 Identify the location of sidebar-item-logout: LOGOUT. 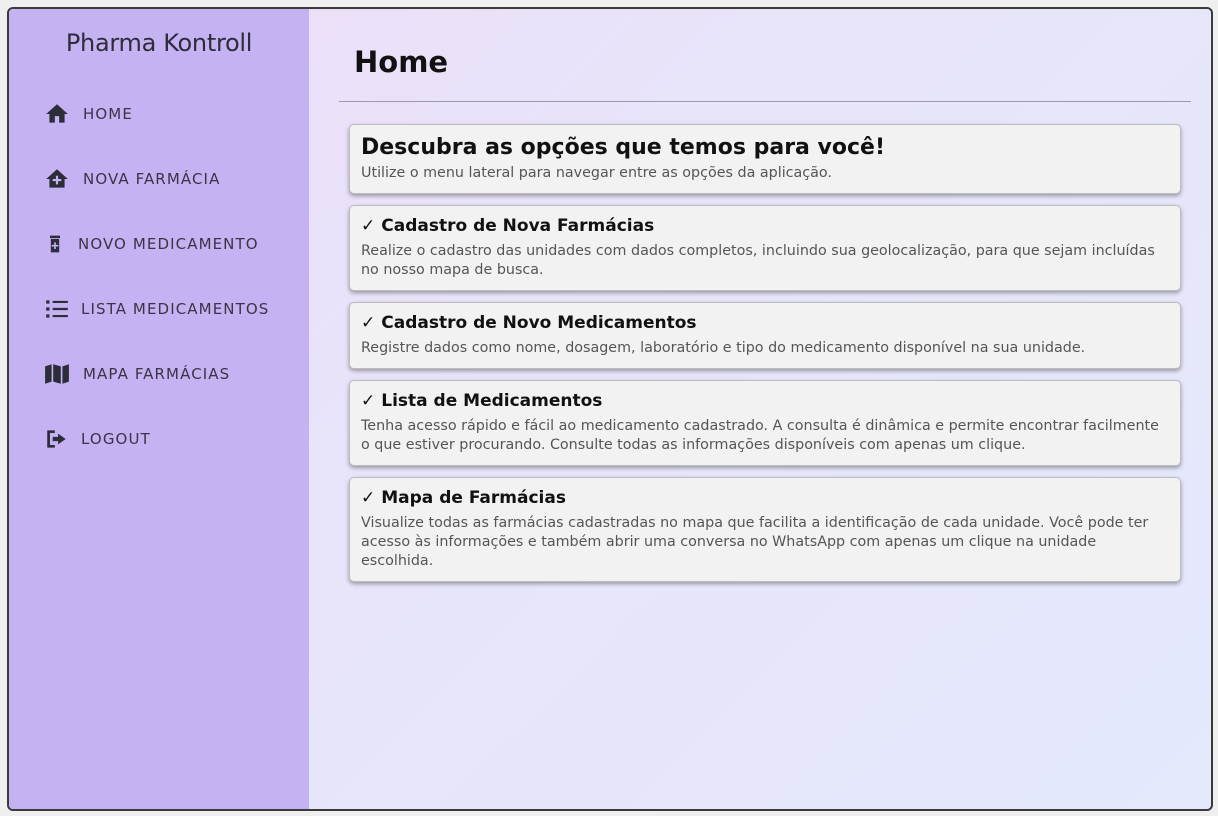
(159, 438).